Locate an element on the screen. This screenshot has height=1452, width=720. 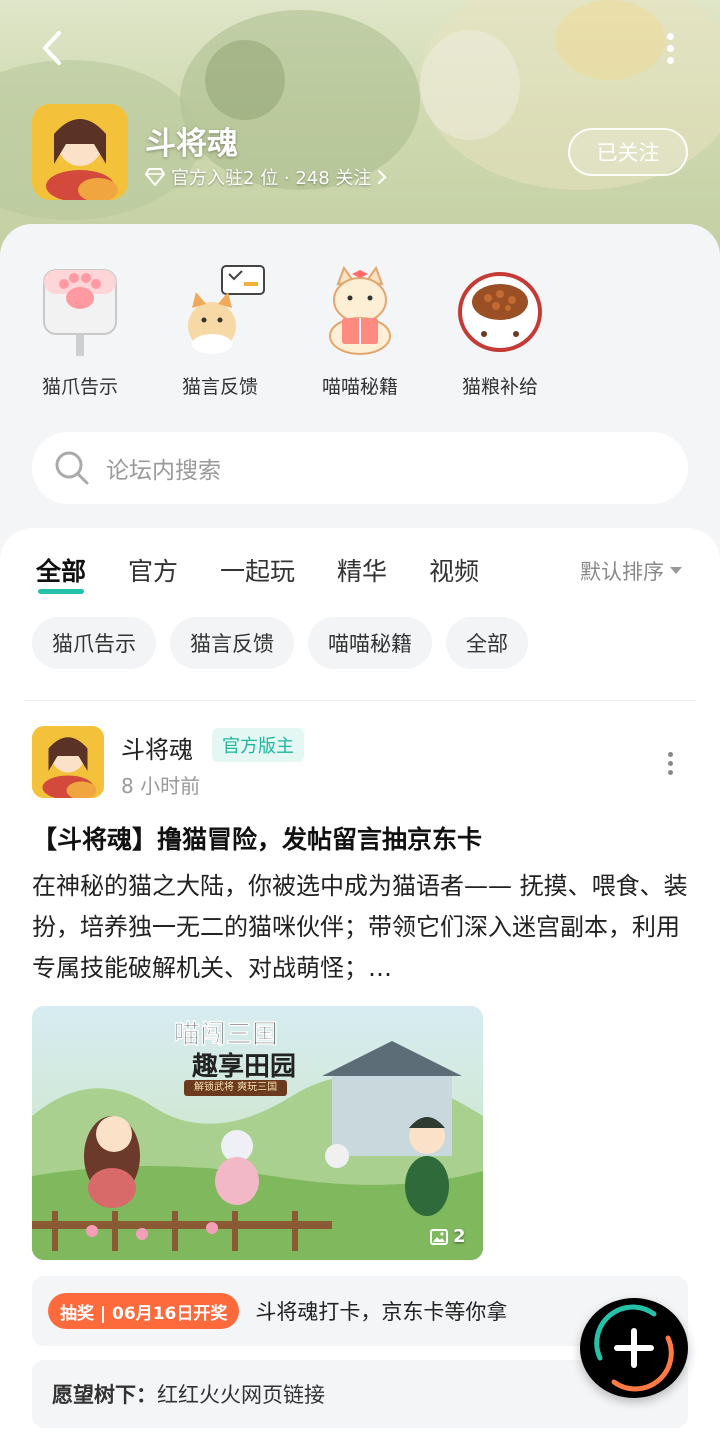
sort-label: 默认排序 is located at coordinates (622, 572).